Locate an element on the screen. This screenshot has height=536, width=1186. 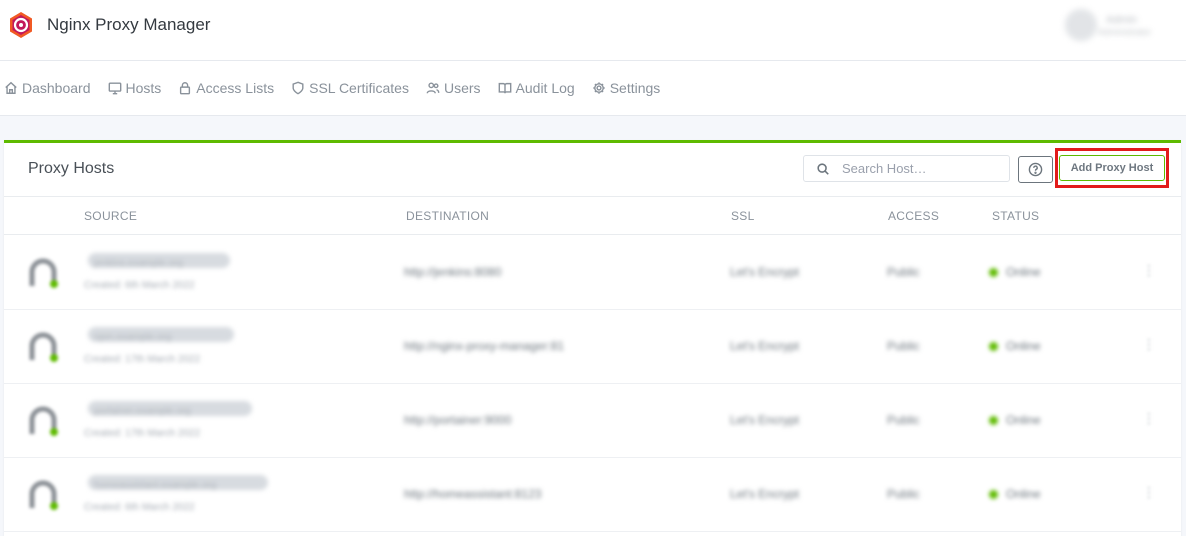
nav-item-audit-log: Audit Log is located at coordinates (536, 88).